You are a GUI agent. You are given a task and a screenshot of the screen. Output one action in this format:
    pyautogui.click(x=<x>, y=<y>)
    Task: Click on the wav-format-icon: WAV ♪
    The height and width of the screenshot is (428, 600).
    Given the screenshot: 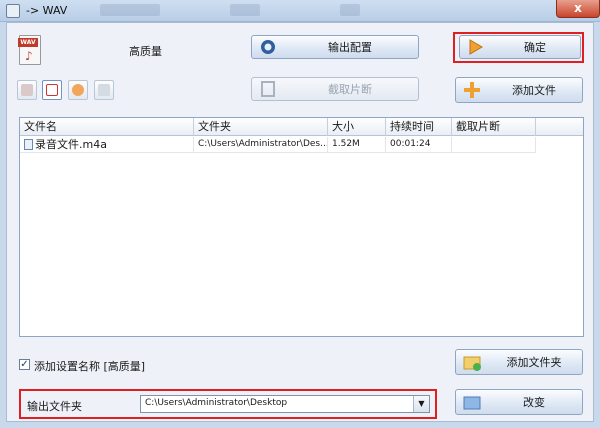 What is the action you would take?
    pyautogui.click(x=29, y=50)
    